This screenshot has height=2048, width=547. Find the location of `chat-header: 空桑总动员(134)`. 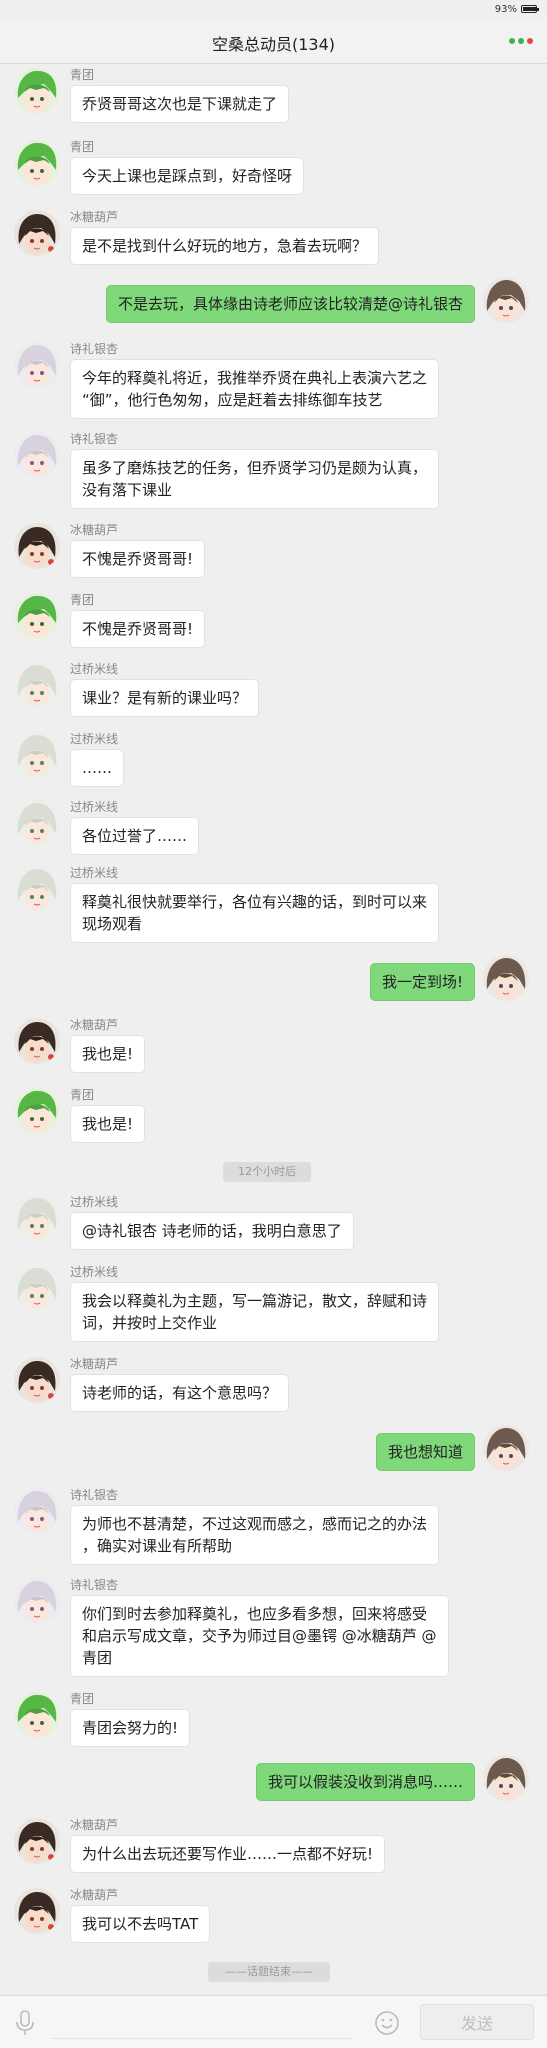

chat-header: 空桑总动员(134) is located at coordinates (273, 41).